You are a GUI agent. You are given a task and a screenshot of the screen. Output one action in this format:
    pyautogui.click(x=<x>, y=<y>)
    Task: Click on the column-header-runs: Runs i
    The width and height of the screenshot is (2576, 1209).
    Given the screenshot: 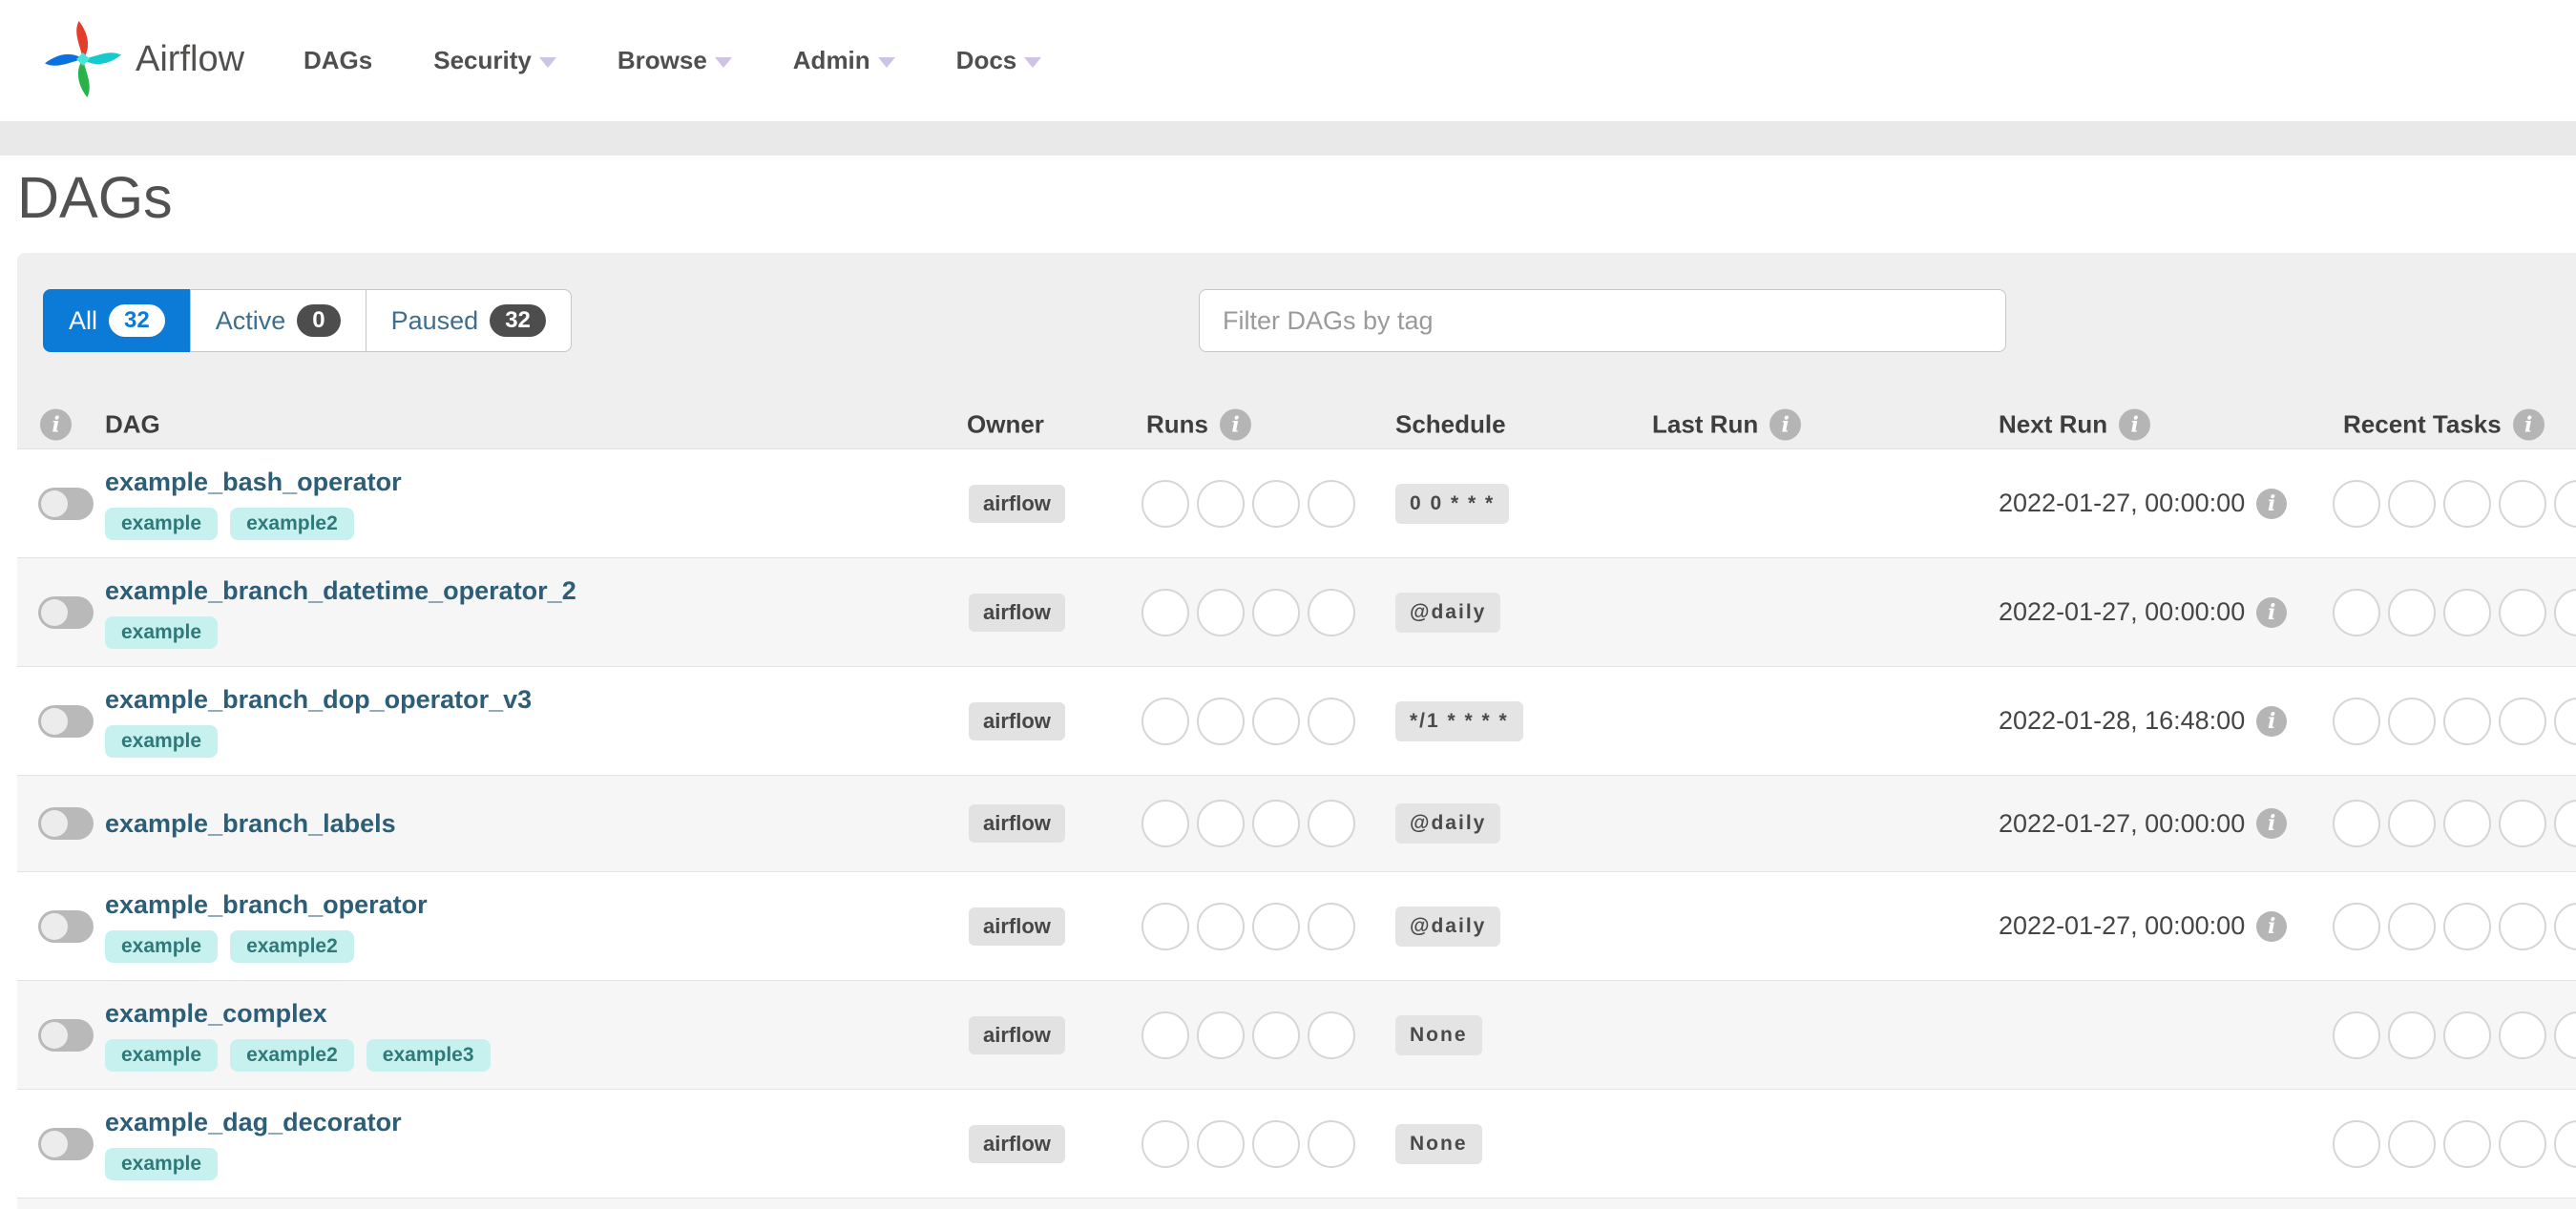 What is the action you would take?
    pyautogui.click(x=1198, y=425)
    